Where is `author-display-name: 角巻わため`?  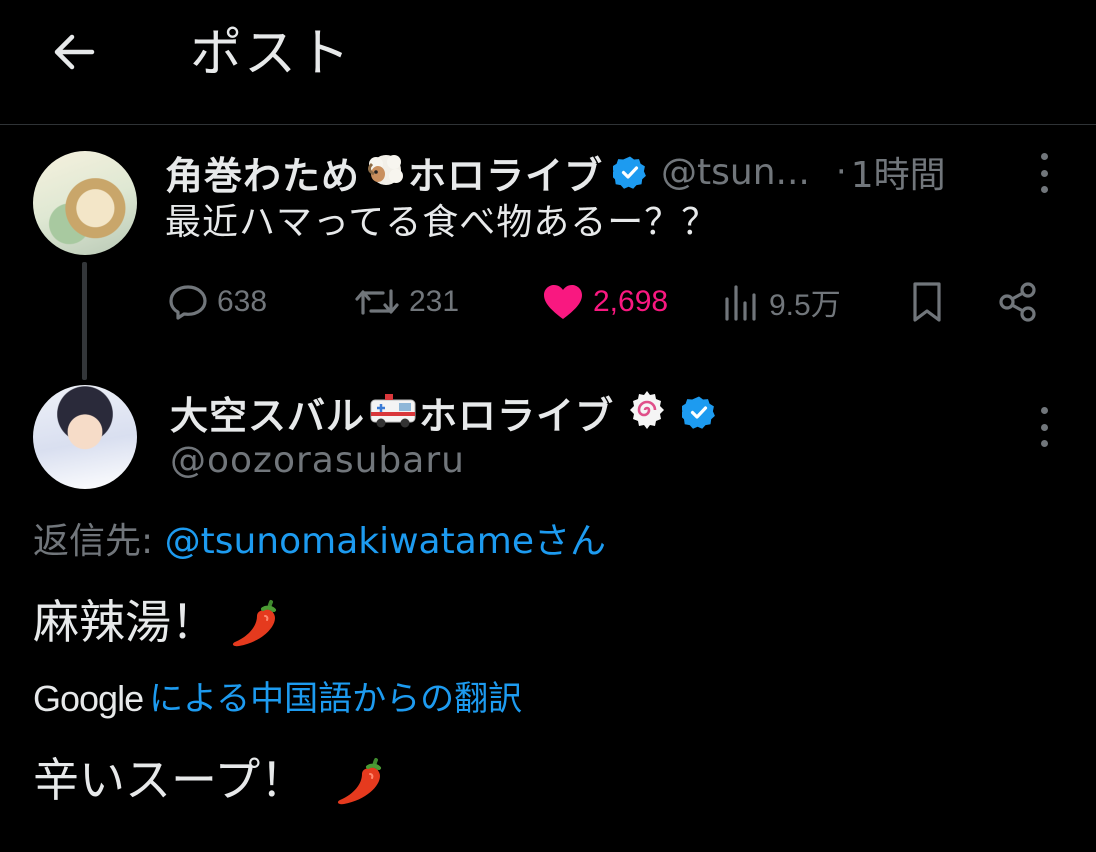
author-display-name: 角巻わため is located at coordinates (262, 172).